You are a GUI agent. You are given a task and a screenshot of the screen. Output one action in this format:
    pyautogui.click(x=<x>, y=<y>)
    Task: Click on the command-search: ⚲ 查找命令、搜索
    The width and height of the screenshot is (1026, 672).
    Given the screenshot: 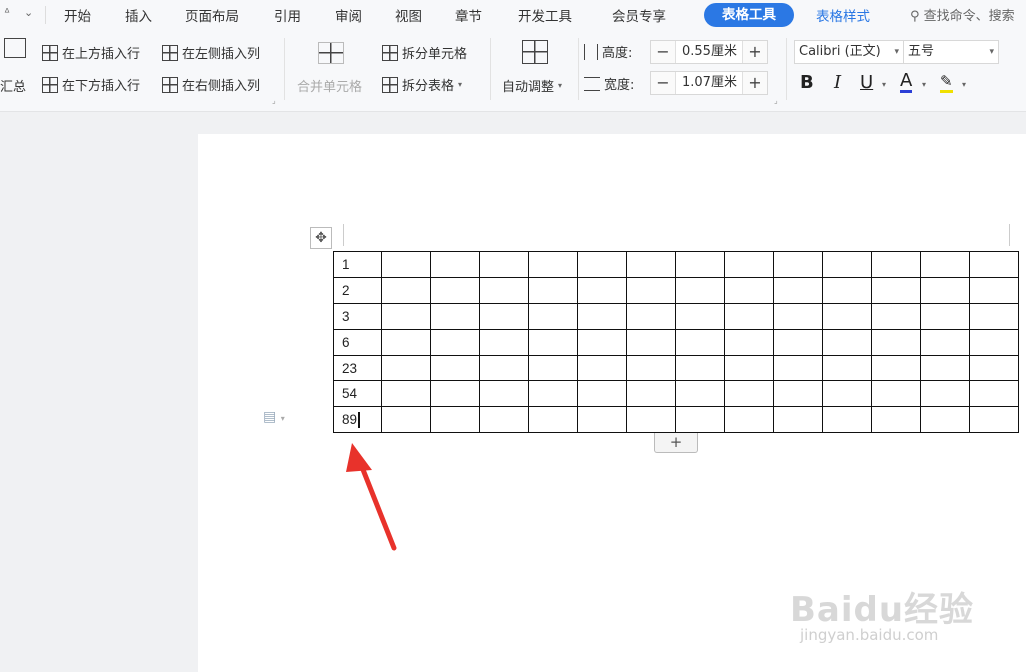 What is the action you would take?
    pyautogui.click(x=962, y=14)
    